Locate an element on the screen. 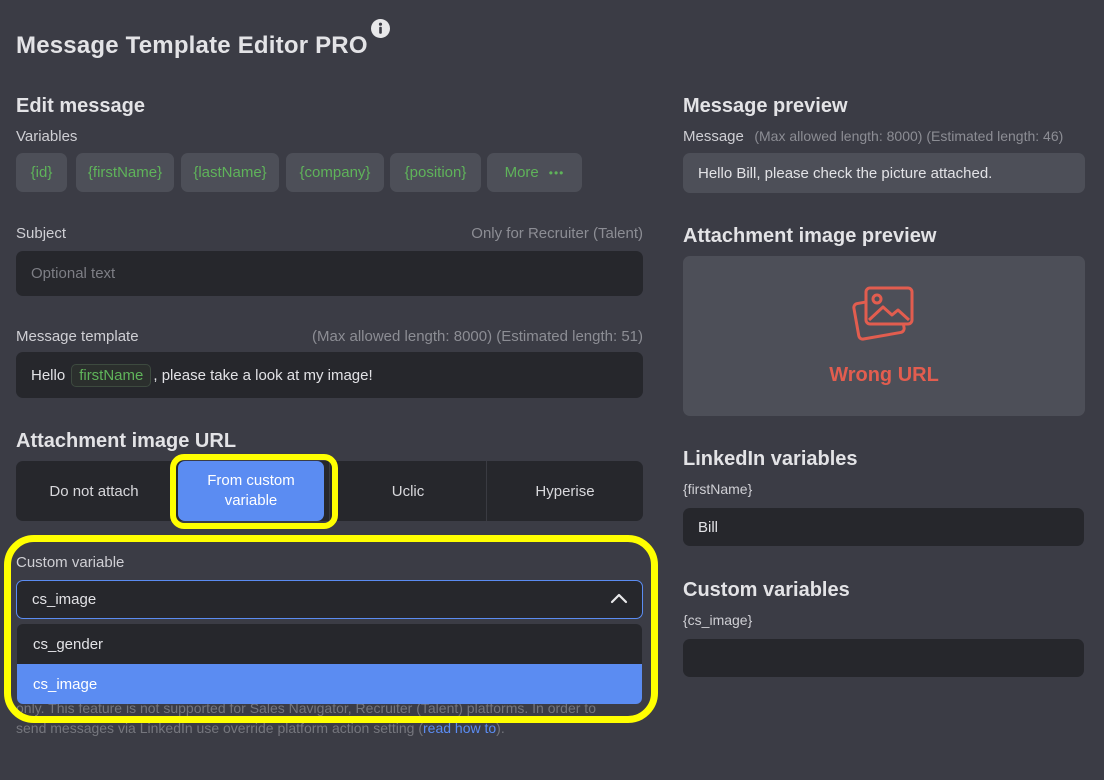 The image size is (1104, 780). option-hyperise: Hyperise is located at coordinates (565, 491).